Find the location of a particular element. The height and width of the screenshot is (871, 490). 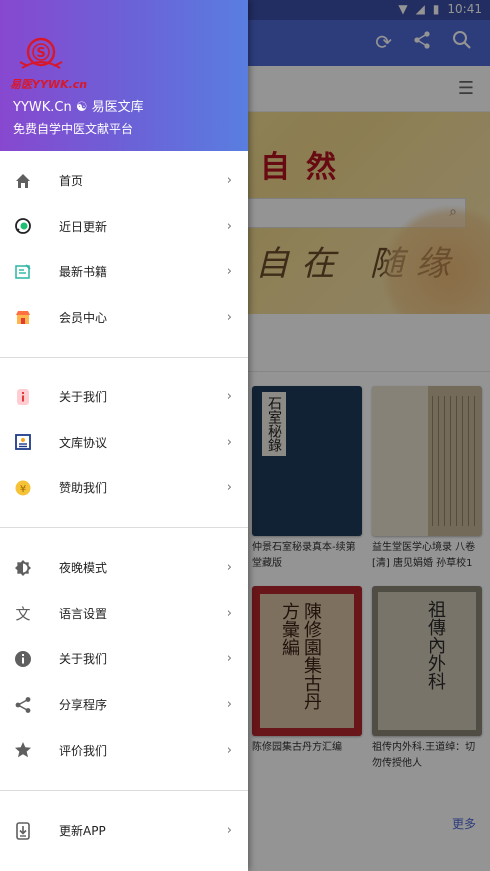

menu-group-main: 首页 › 近日更新 › 最新书籍 › 会员中心 › is located at coordinates (124, 249).